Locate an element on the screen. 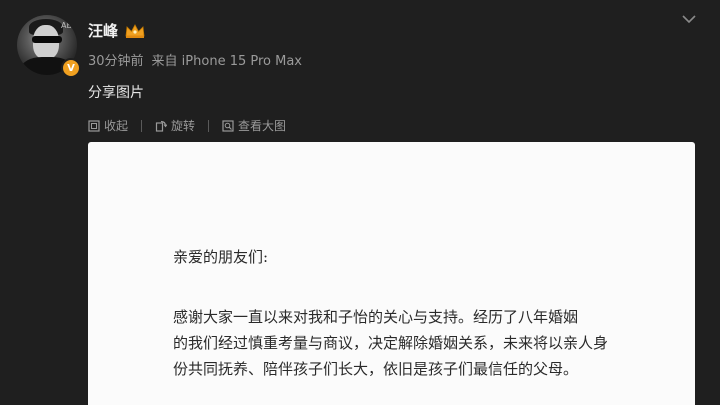 Image resolution: width=720 pixels, height=405 pixels. avatar-sunglasses is located at coordinates (47, 39).